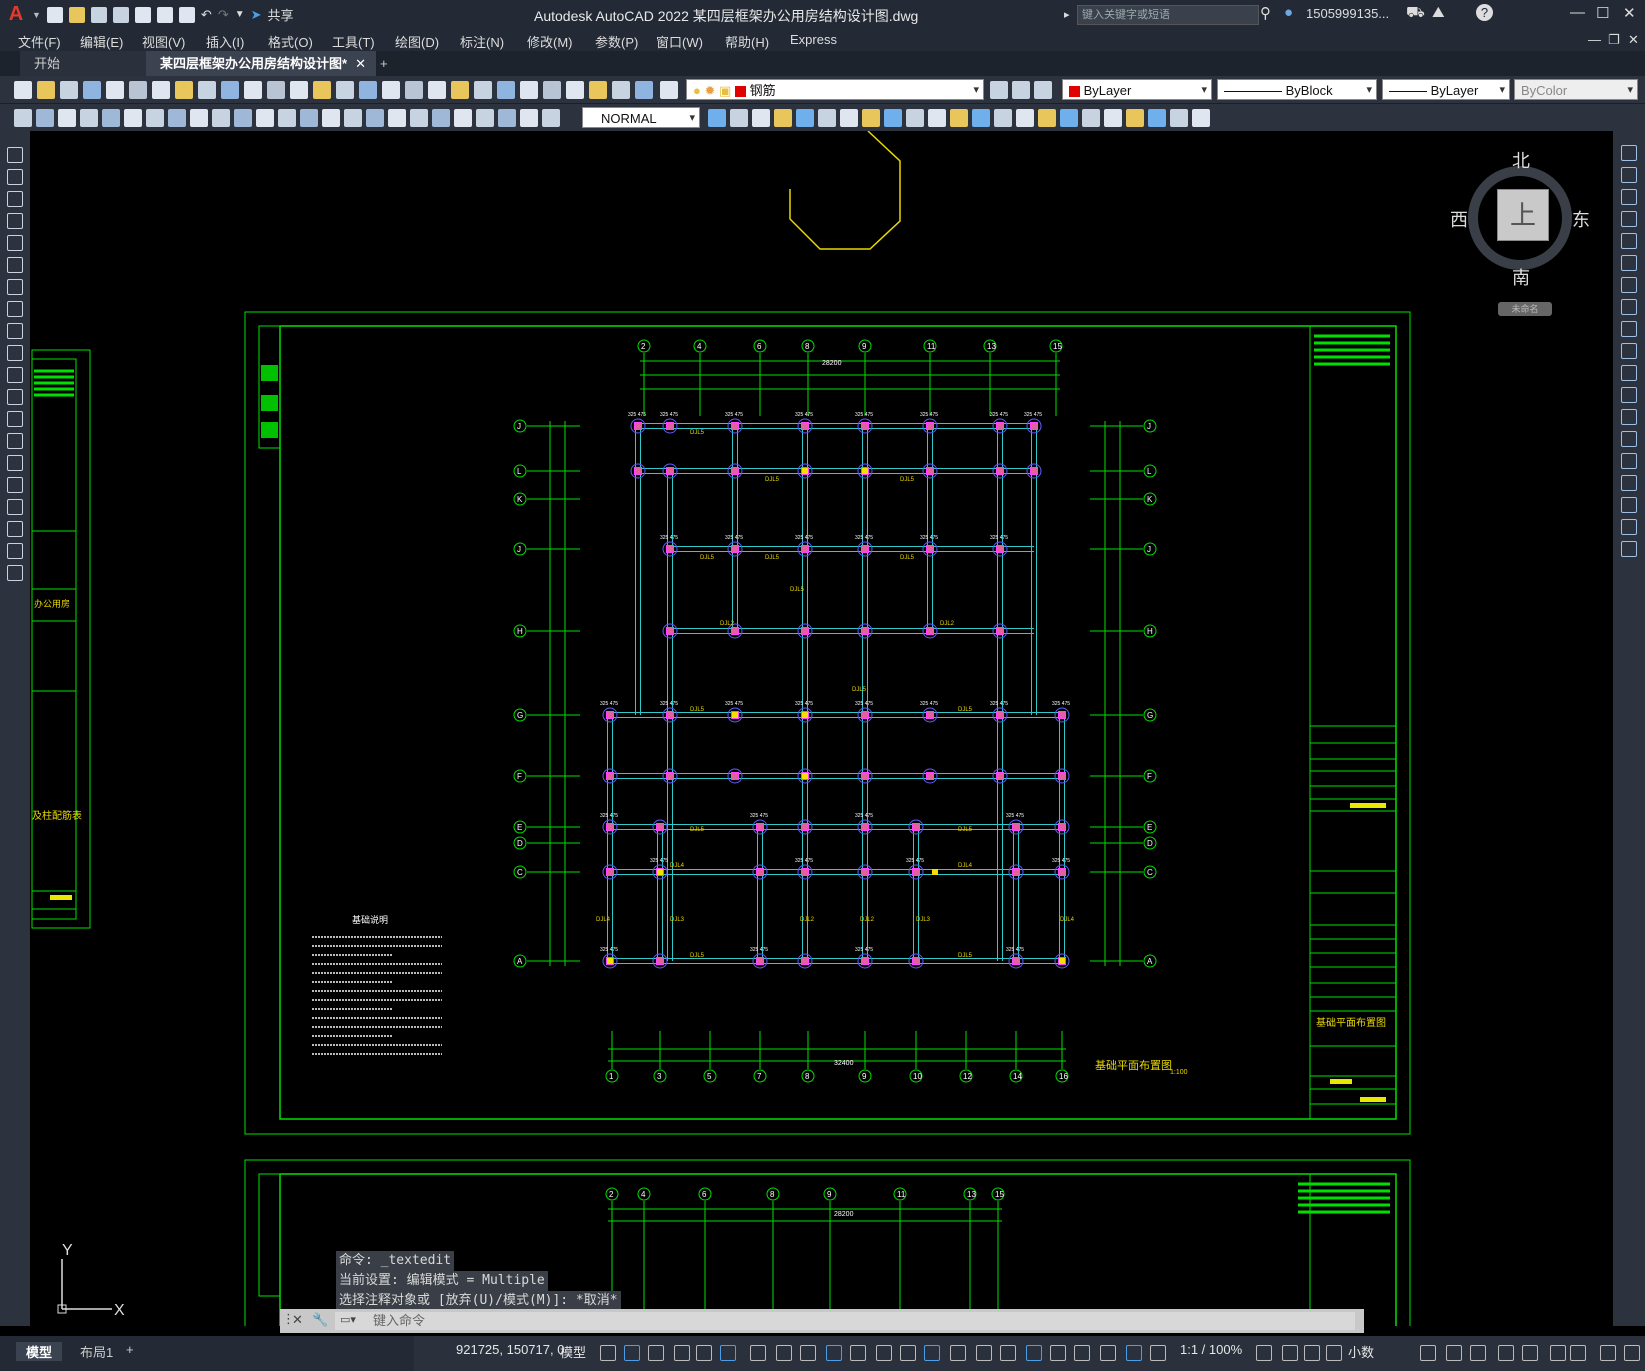 This screenshot has height=1371, width=1645. I want to click on cart-icon: ⛟, so click(1415, 13).